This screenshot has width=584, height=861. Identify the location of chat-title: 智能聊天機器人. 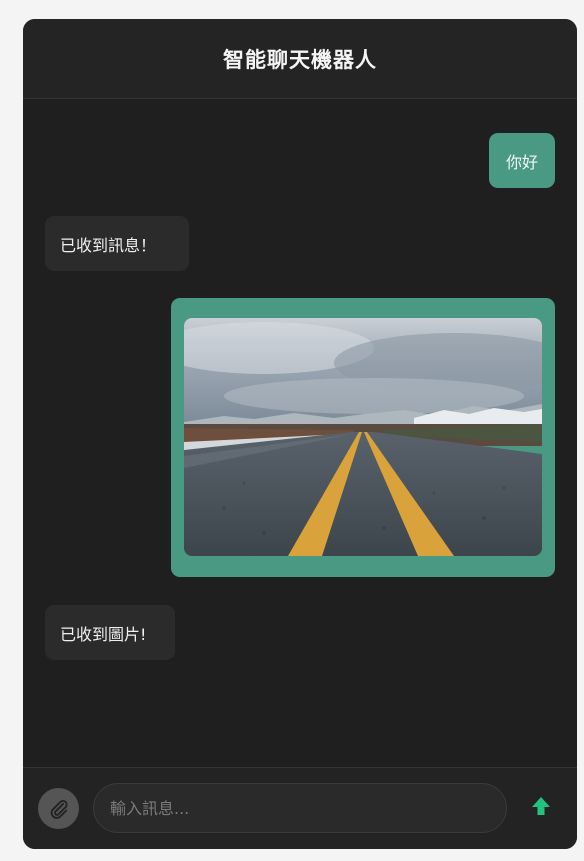
(300, 59).